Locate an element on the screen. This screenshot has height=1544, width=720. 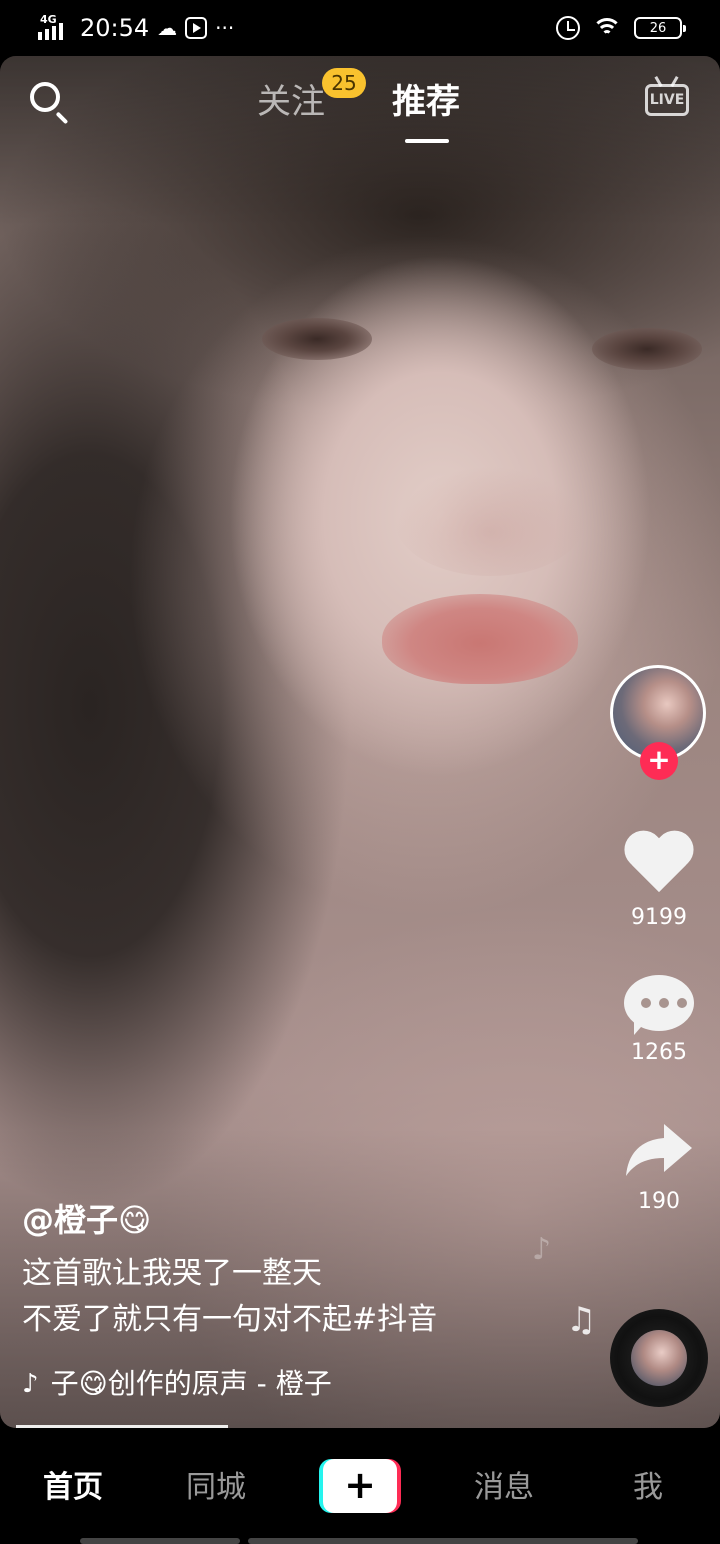
signal-icon: 4G is located at coordinates (55, 28).